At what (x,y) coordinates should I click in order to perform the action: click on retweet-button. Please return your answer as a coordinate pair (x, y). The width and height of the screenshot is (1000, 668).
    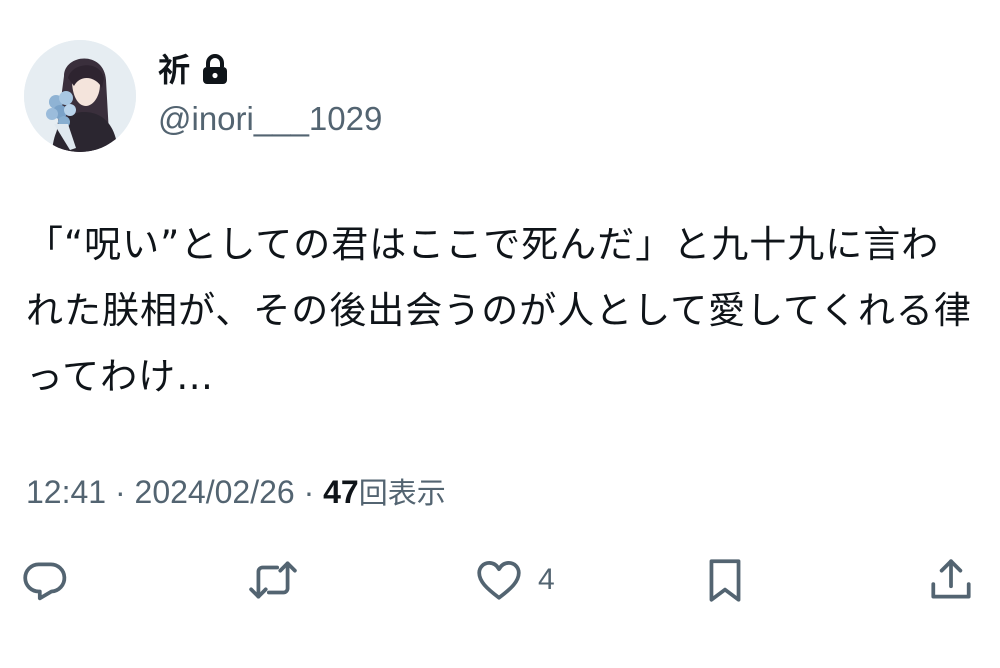
    Looking at the image, I should click on (280, 580).